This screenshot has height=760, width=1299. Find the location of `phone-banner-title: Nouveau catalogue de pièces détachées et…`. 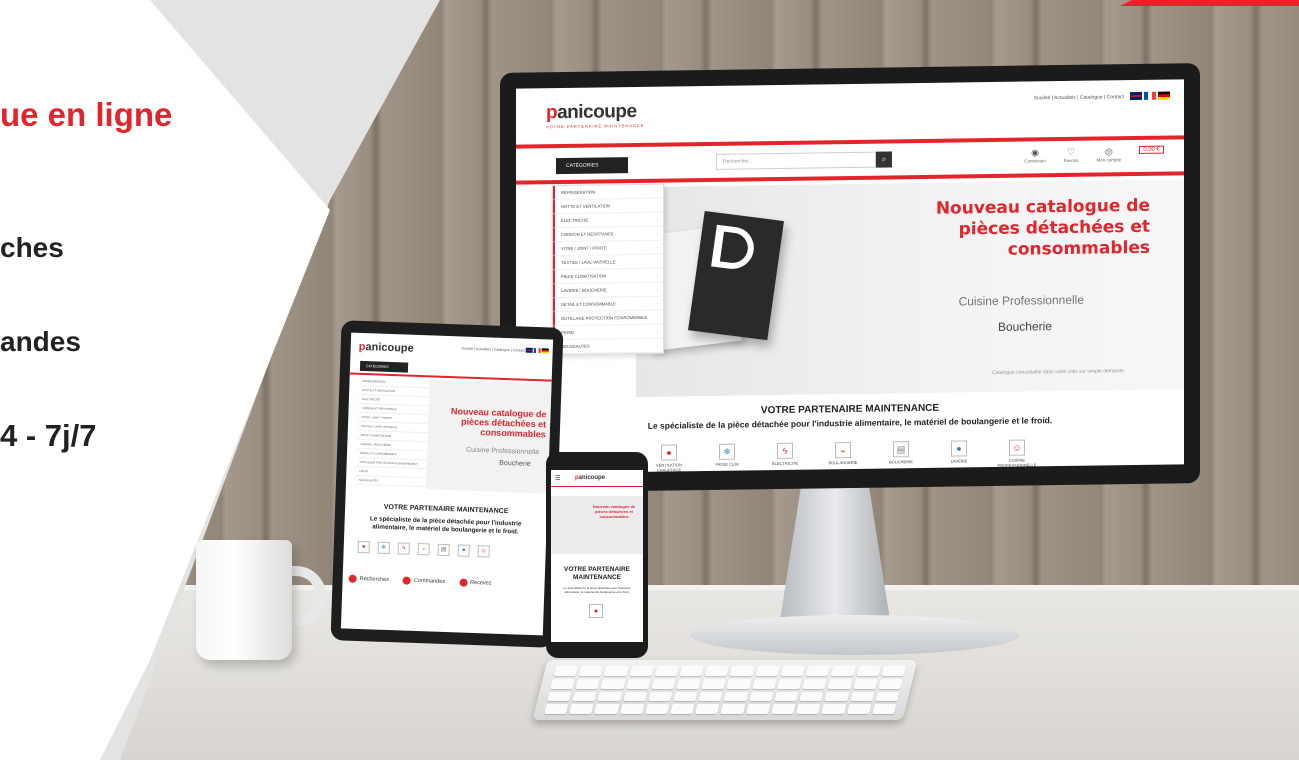

phone-banner-title: Nouveau catalogue de pièces détachées et… is located at coordinates (614, 511).